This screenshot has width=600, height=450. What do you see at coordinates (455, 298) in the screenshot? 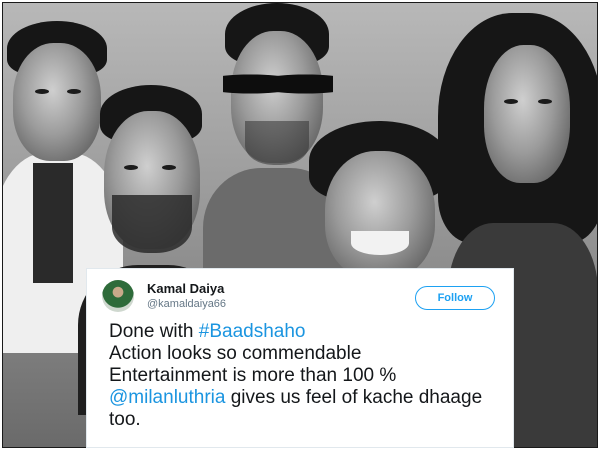
I see `follow-button: Follow` at bounding box center [455, 298].